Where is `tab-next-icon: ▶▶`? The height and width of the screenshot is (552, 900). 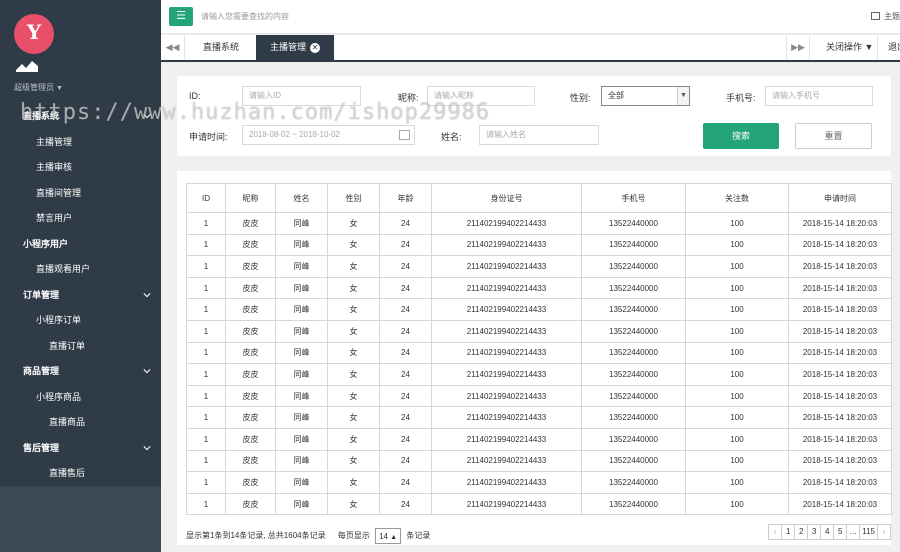 tab-next-icon: ▶▶ is located at coordinates (798, 47).